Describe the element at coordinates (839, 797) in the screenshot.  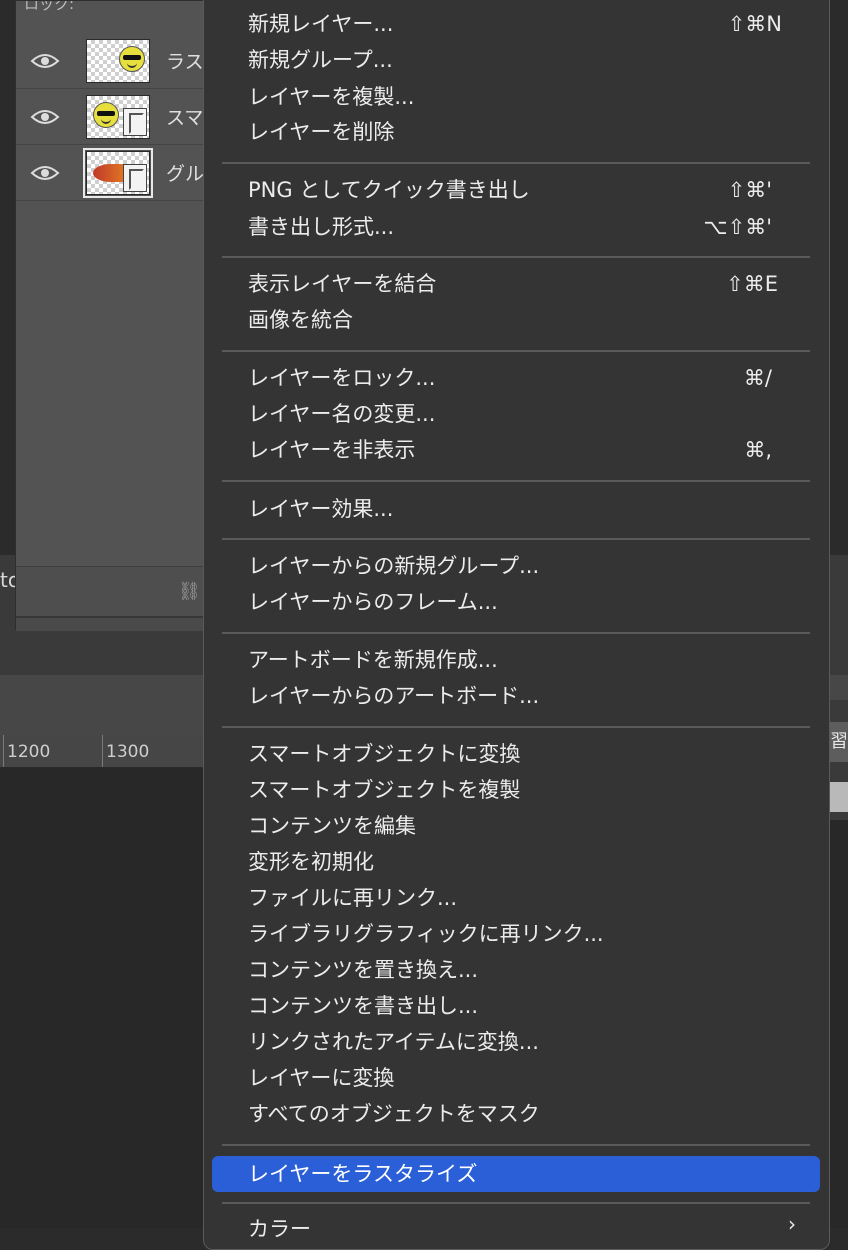
I see `right-panel-swatch` at that location.